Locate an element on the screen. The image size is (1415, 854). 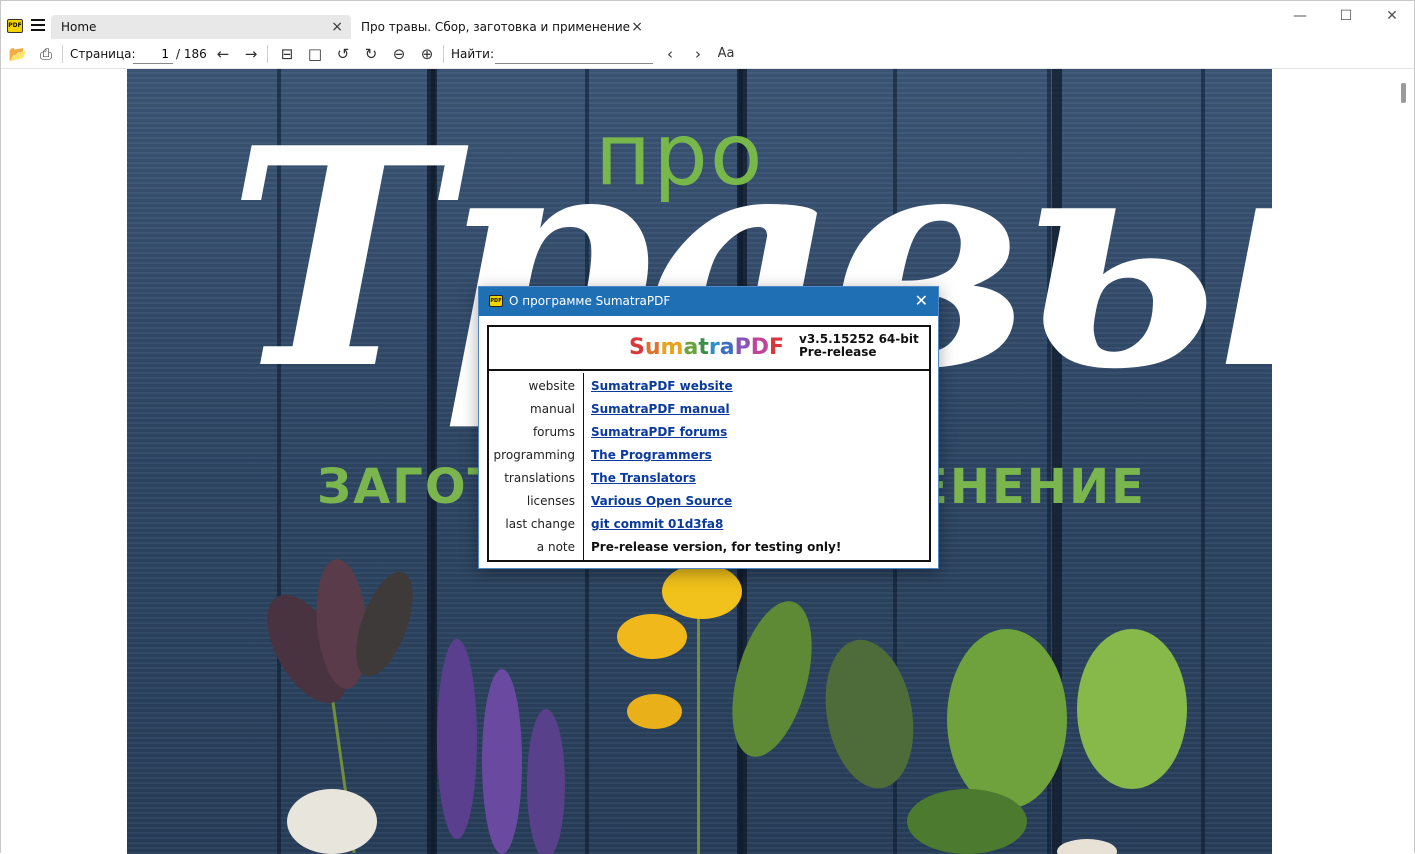
row-label: a note is located at coordinates (555, 547).